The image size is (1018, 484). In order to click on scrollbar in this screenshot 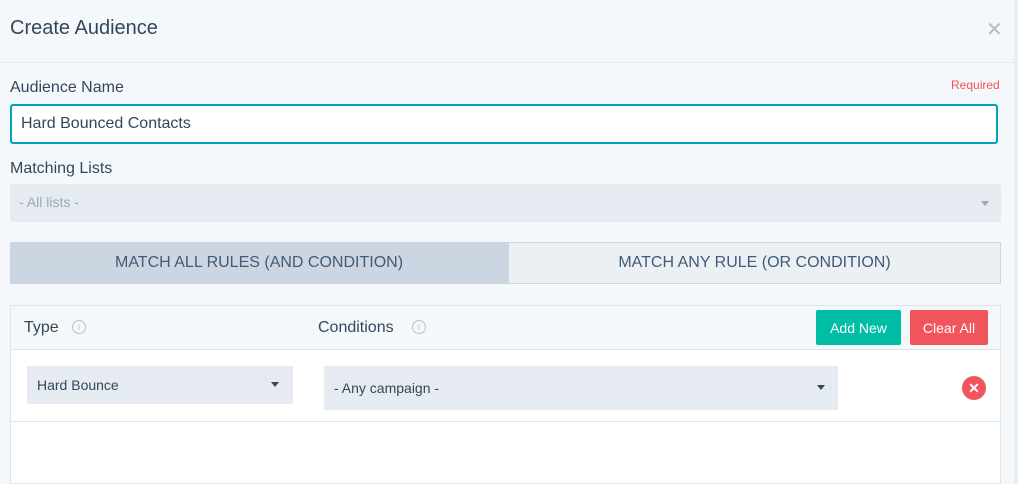, I will do `click(1016, 242)`.